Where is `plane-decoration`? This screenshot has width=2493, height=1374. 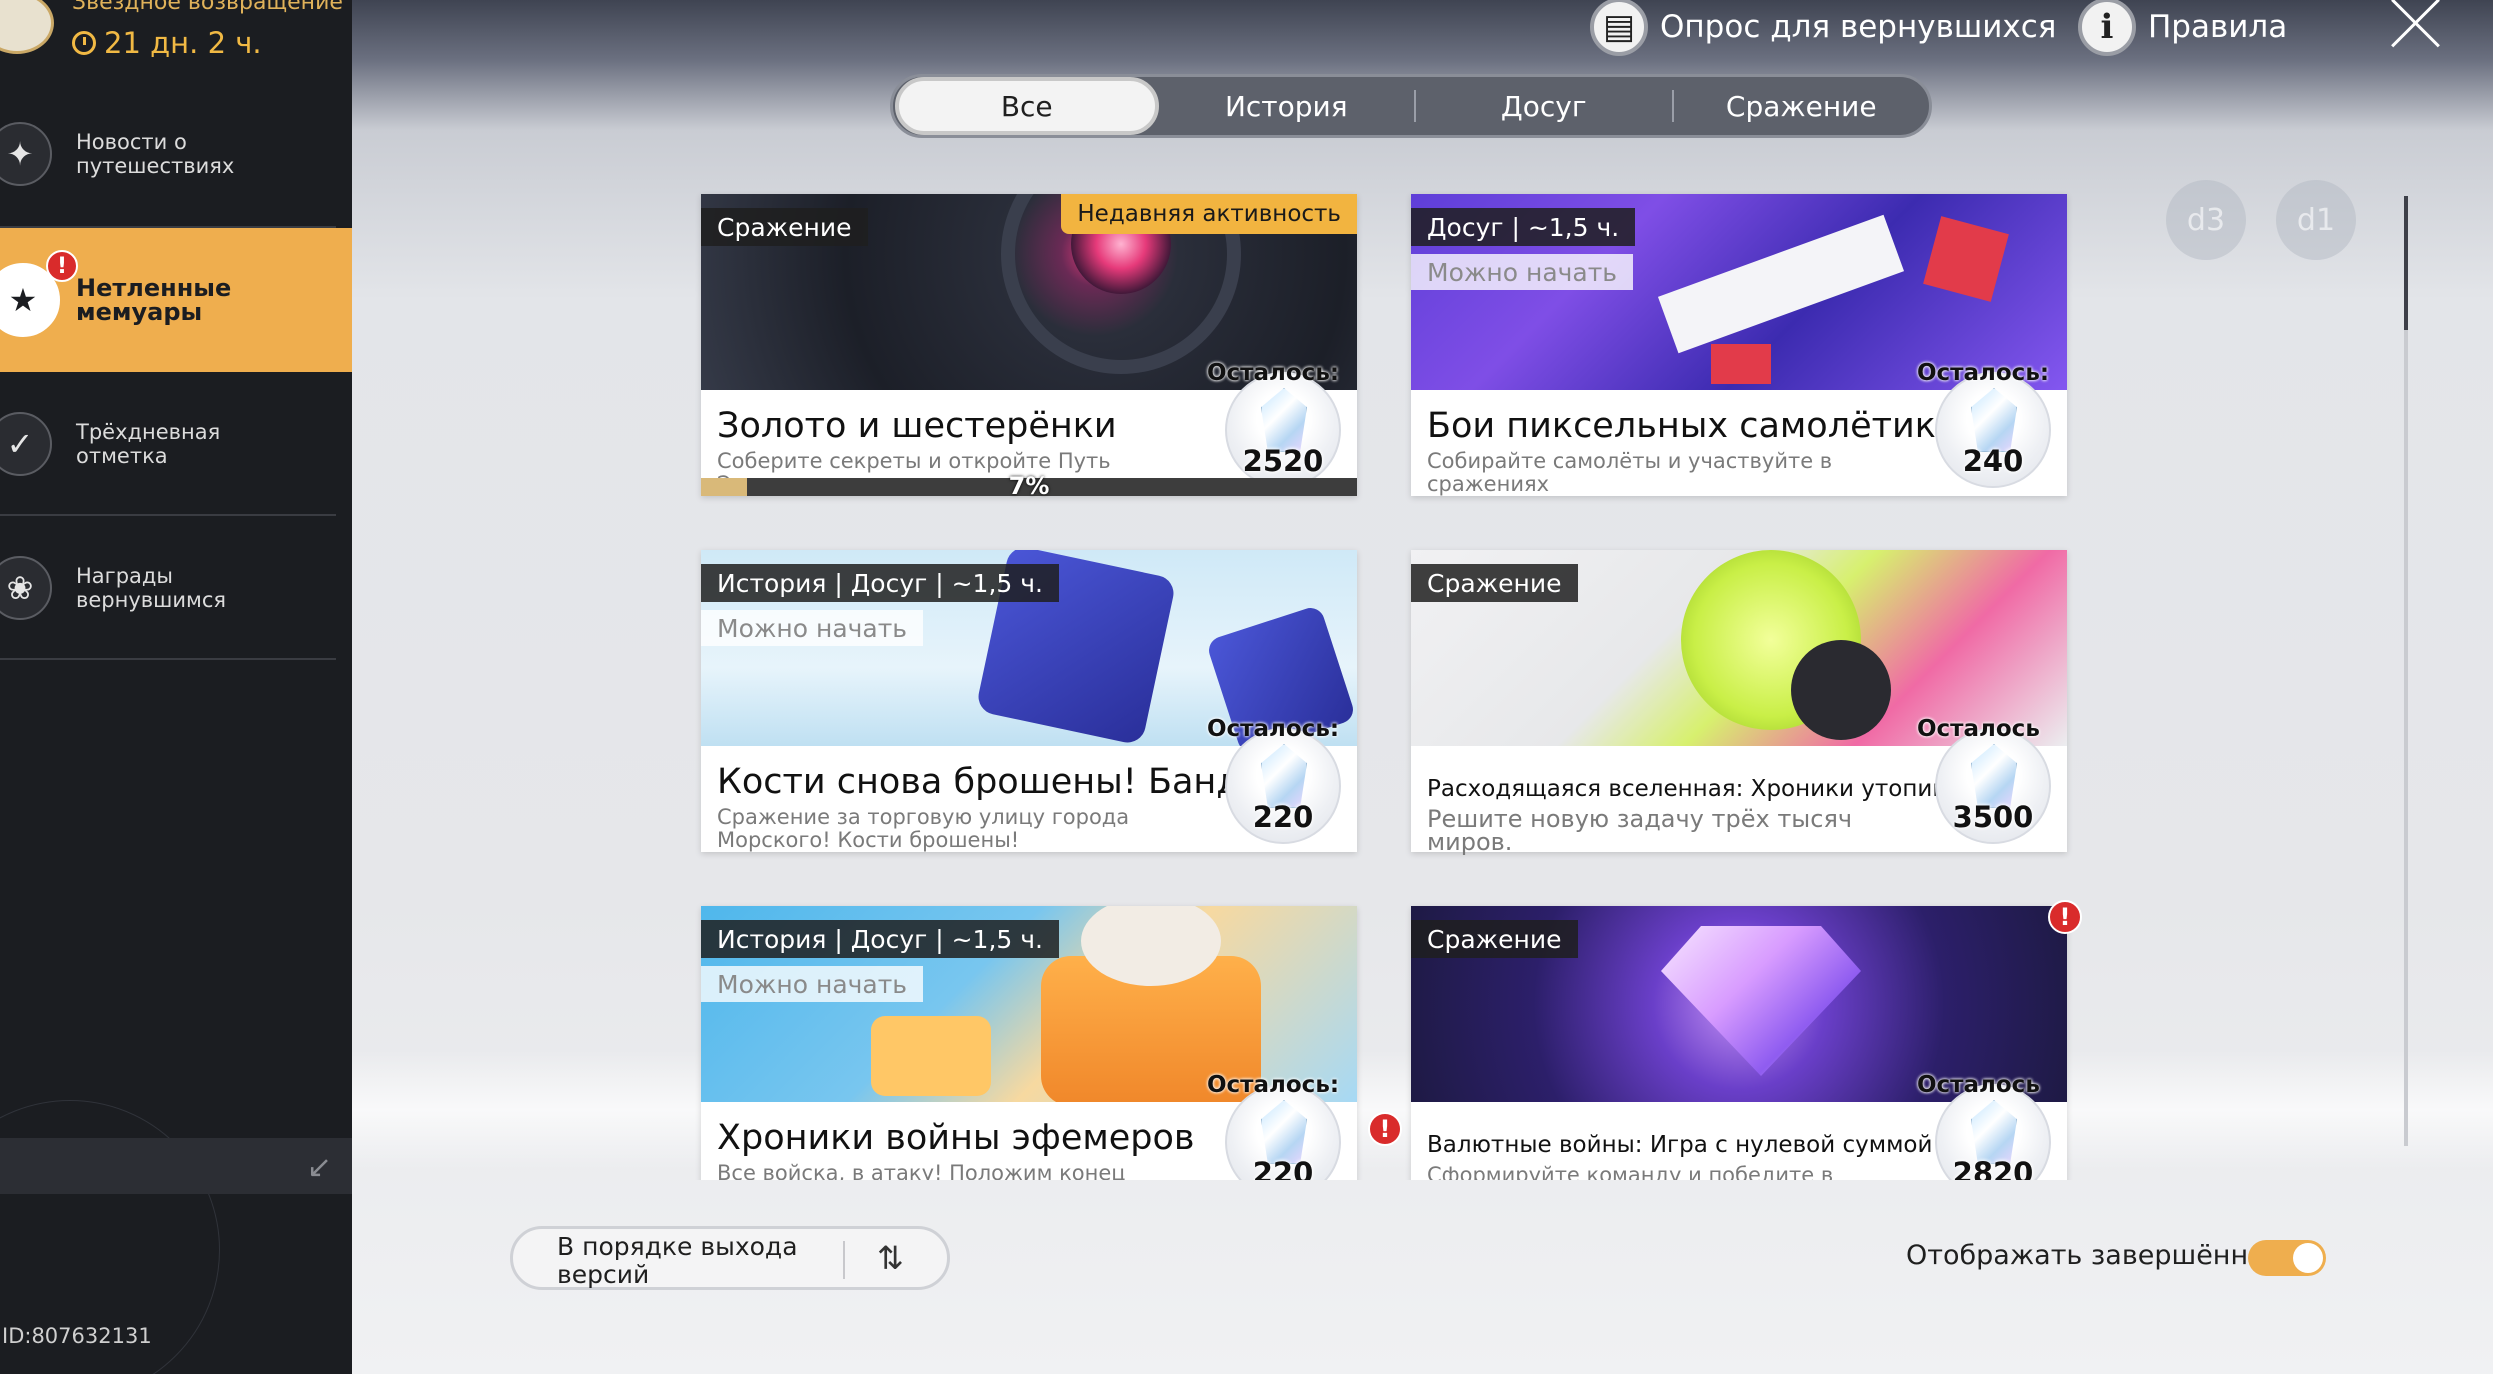
plane-decoration is located at coordinates (1781, 284).